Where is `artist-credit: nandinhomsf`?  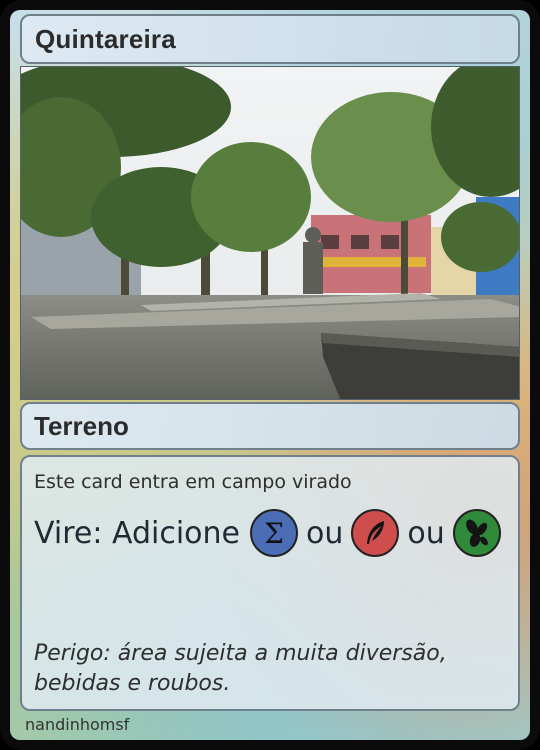 artist-credit: nandinhomsf is located at coordinates (77, 724).